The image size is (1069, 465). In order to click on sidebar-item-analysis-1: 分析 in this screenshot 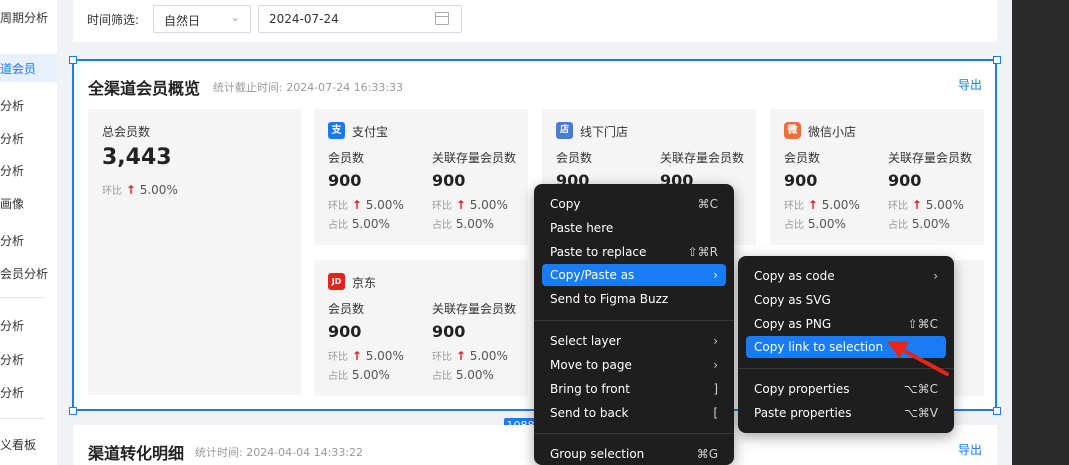, I will do `click(28, 106)`.